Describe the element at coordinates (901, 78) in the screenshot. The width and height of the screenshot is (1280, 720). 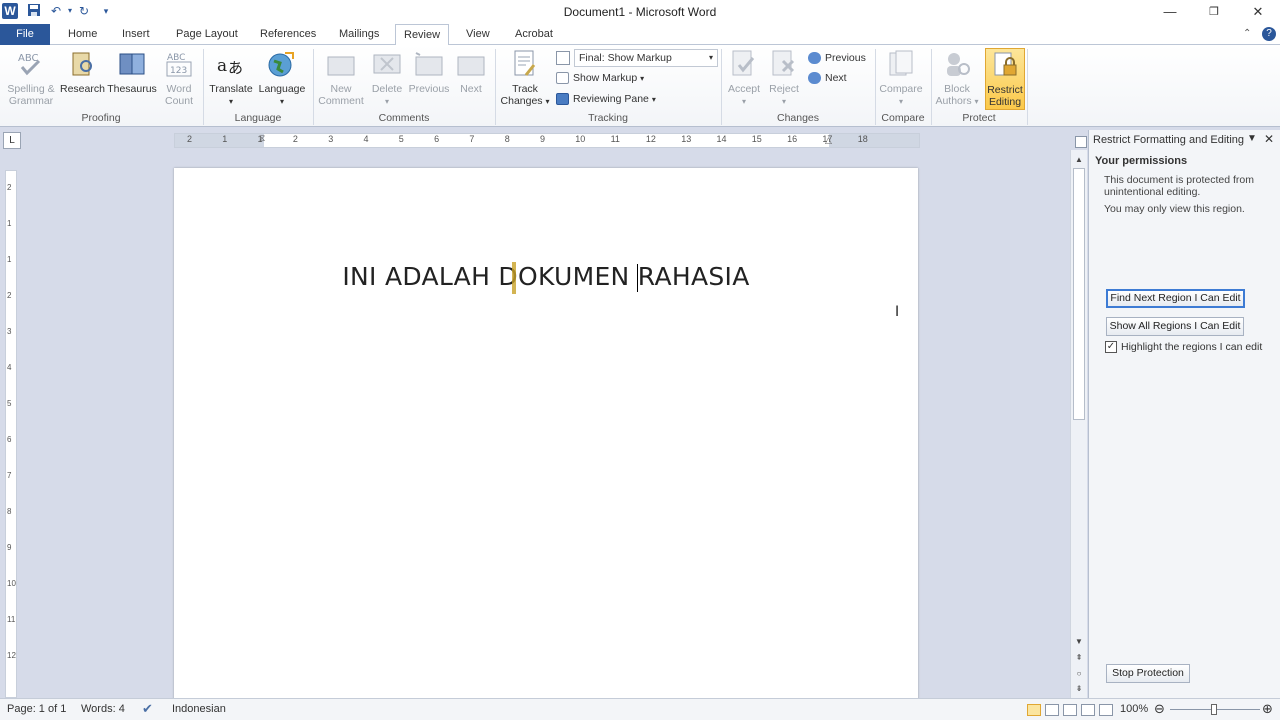
I see `compare-button: Compare ▾` at that location.